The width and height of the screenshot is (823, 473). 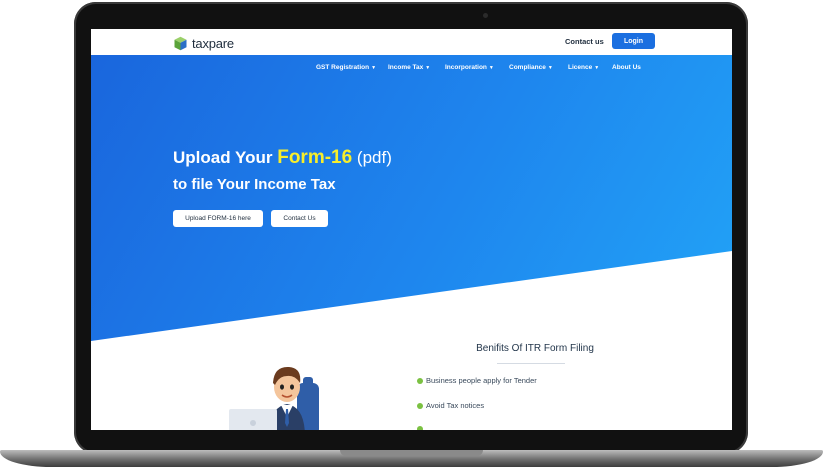 What do you see at coordinates (225, 157) in the screenshot?
I see `headline-prefix: Upload Your` at bounding box center [225, 157].